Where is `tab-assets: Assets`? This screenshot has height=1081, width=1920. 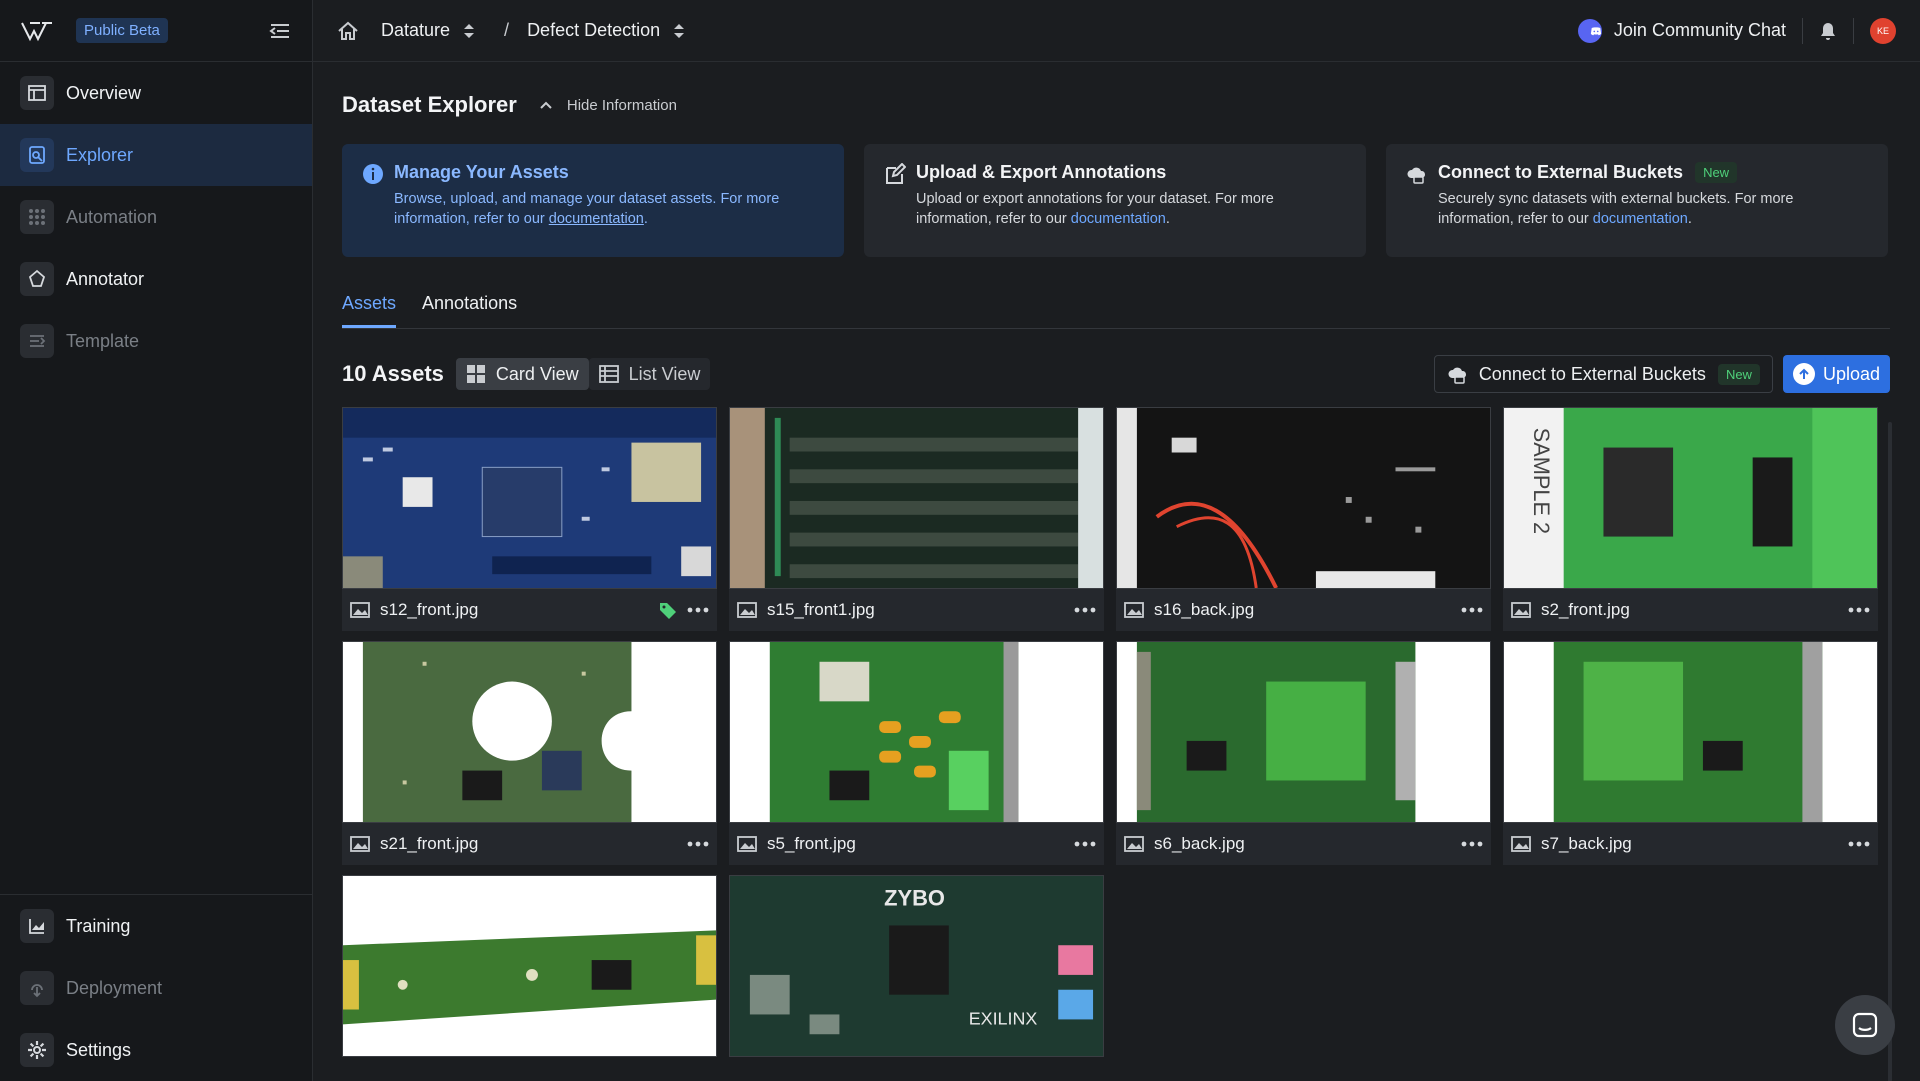
tab-assets: Assets is located at coordinates (369, 307).